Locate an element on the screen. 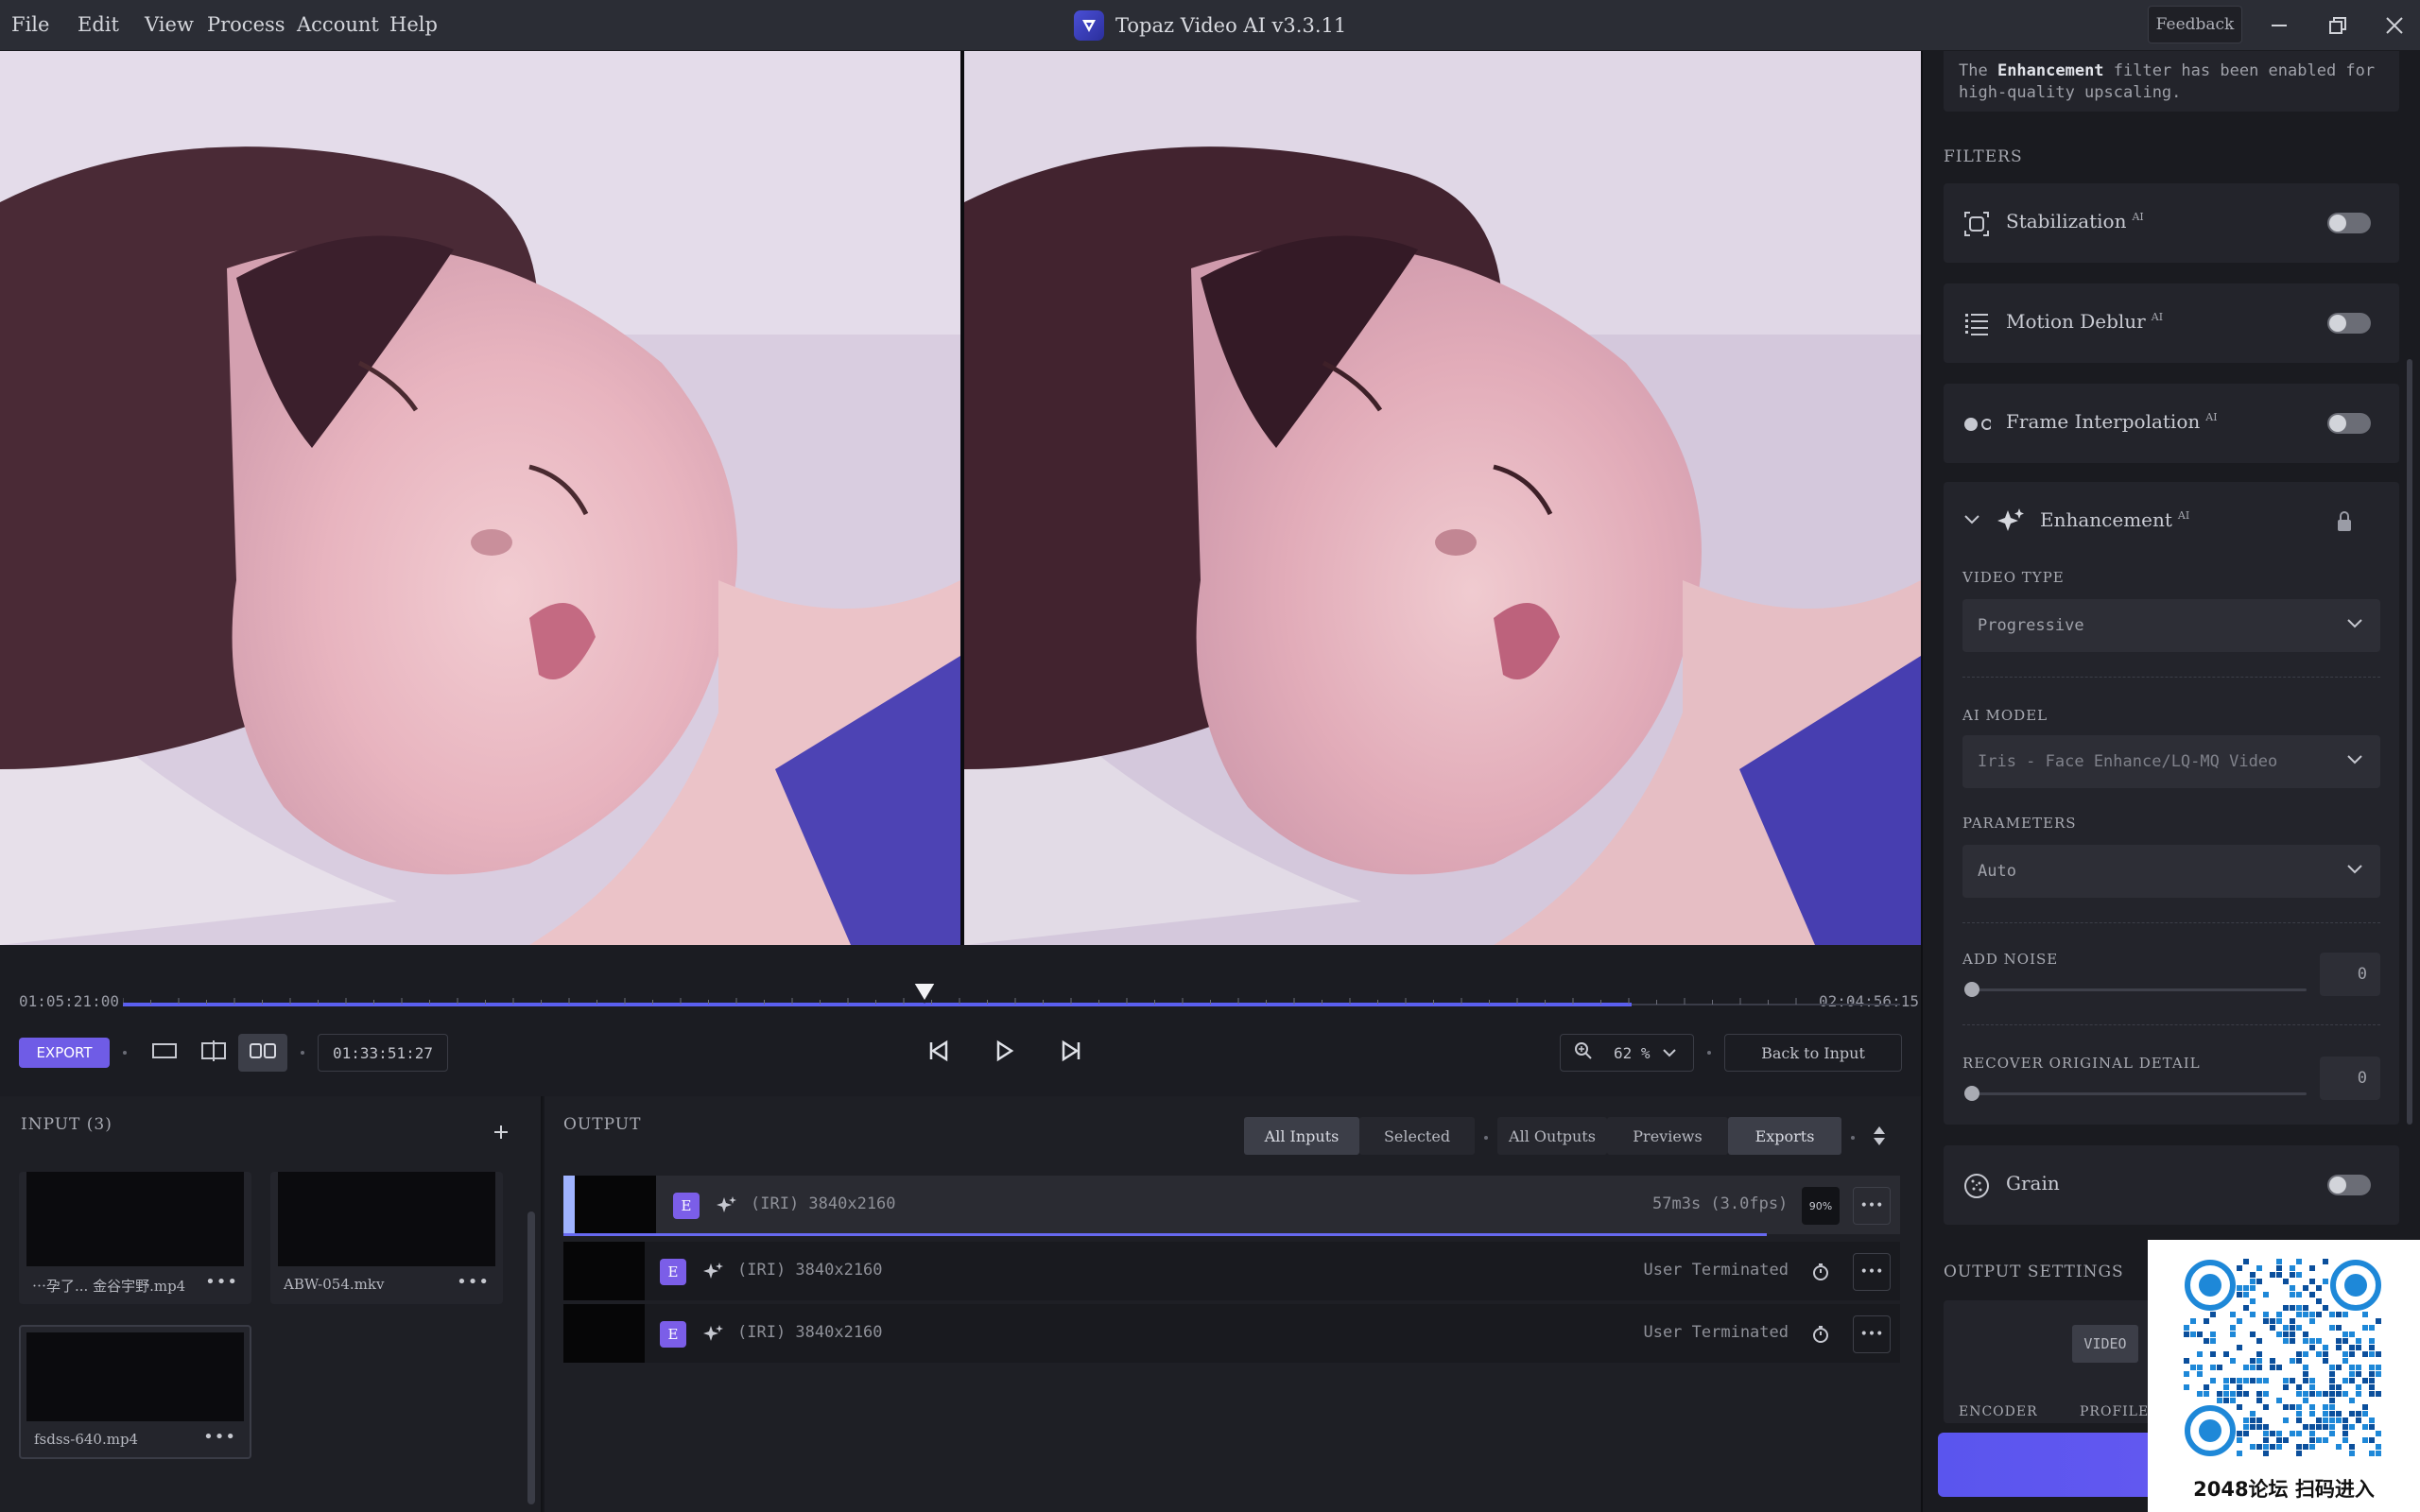 The height and width of the screenshot is (1512, 2420). filter-grain: Grain is located at coordinates (2171, 1185).